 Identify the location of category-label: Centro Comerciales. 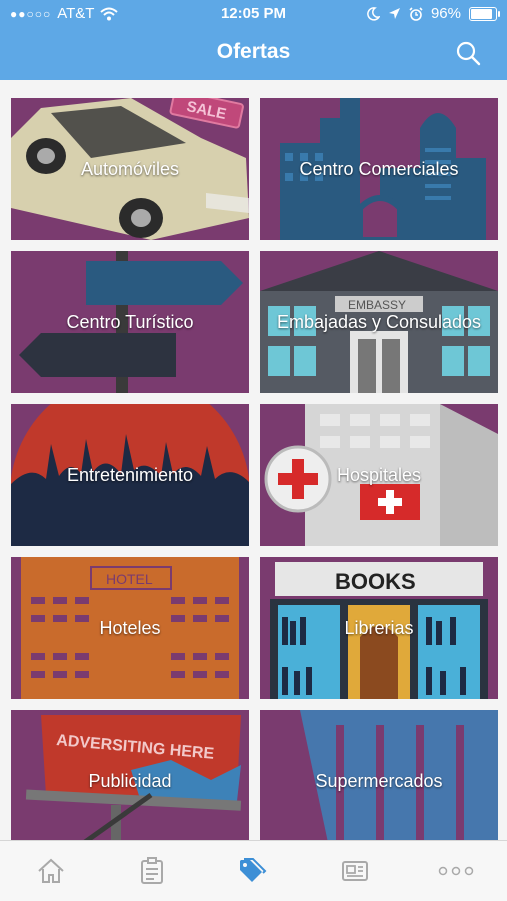
(379, 169).